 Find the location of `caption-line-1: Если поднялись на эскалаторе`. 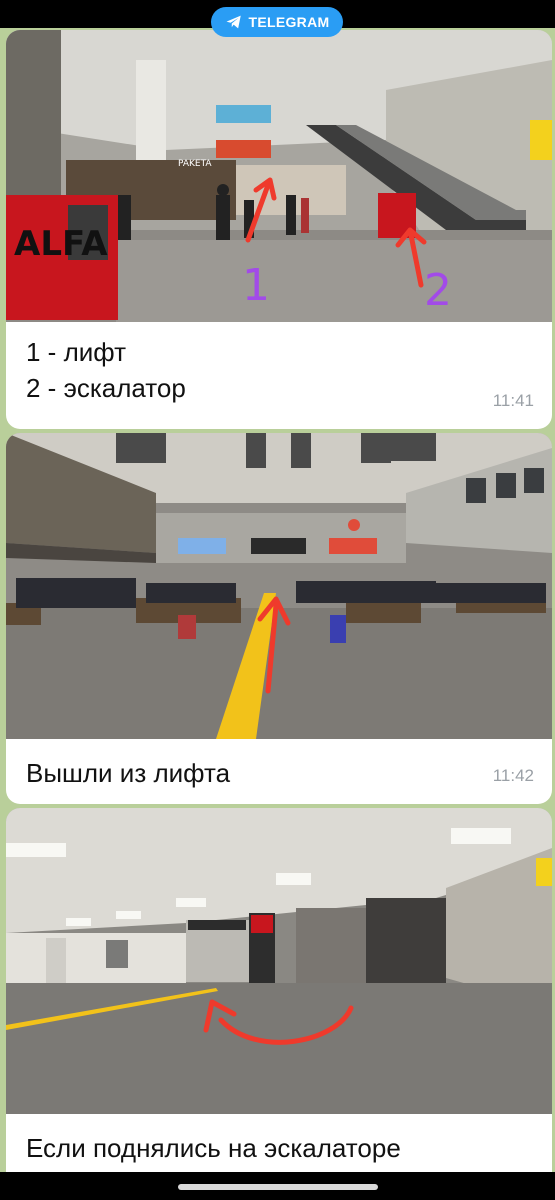

caption-line-1: Если поднялись на эскалаторе is located at coordinates (213, 1148).